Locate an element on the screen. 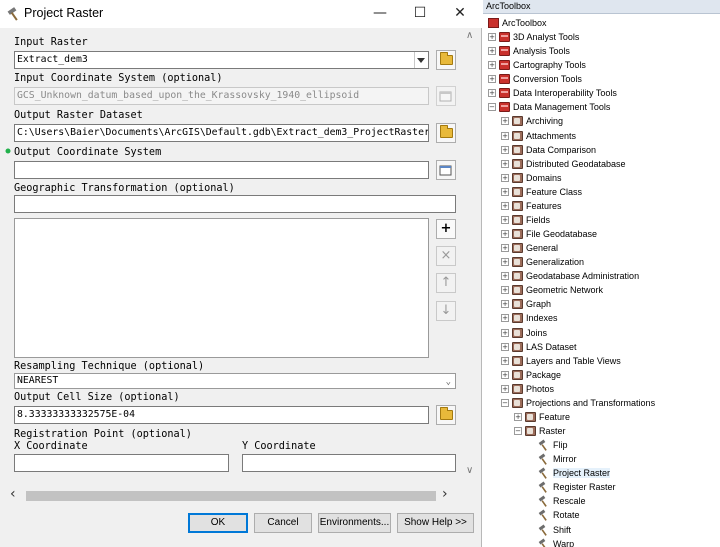 This screenshot has width=720, height=547. tree-item-general: + General is located at coordinates (529, 248).